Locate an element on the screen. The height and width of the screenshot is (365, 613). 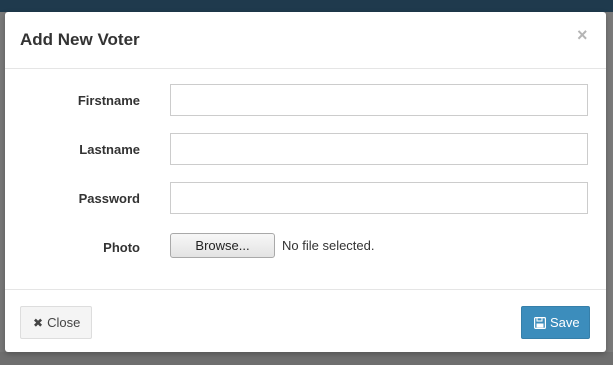
lastname-input is located at coordinates (379, 149).